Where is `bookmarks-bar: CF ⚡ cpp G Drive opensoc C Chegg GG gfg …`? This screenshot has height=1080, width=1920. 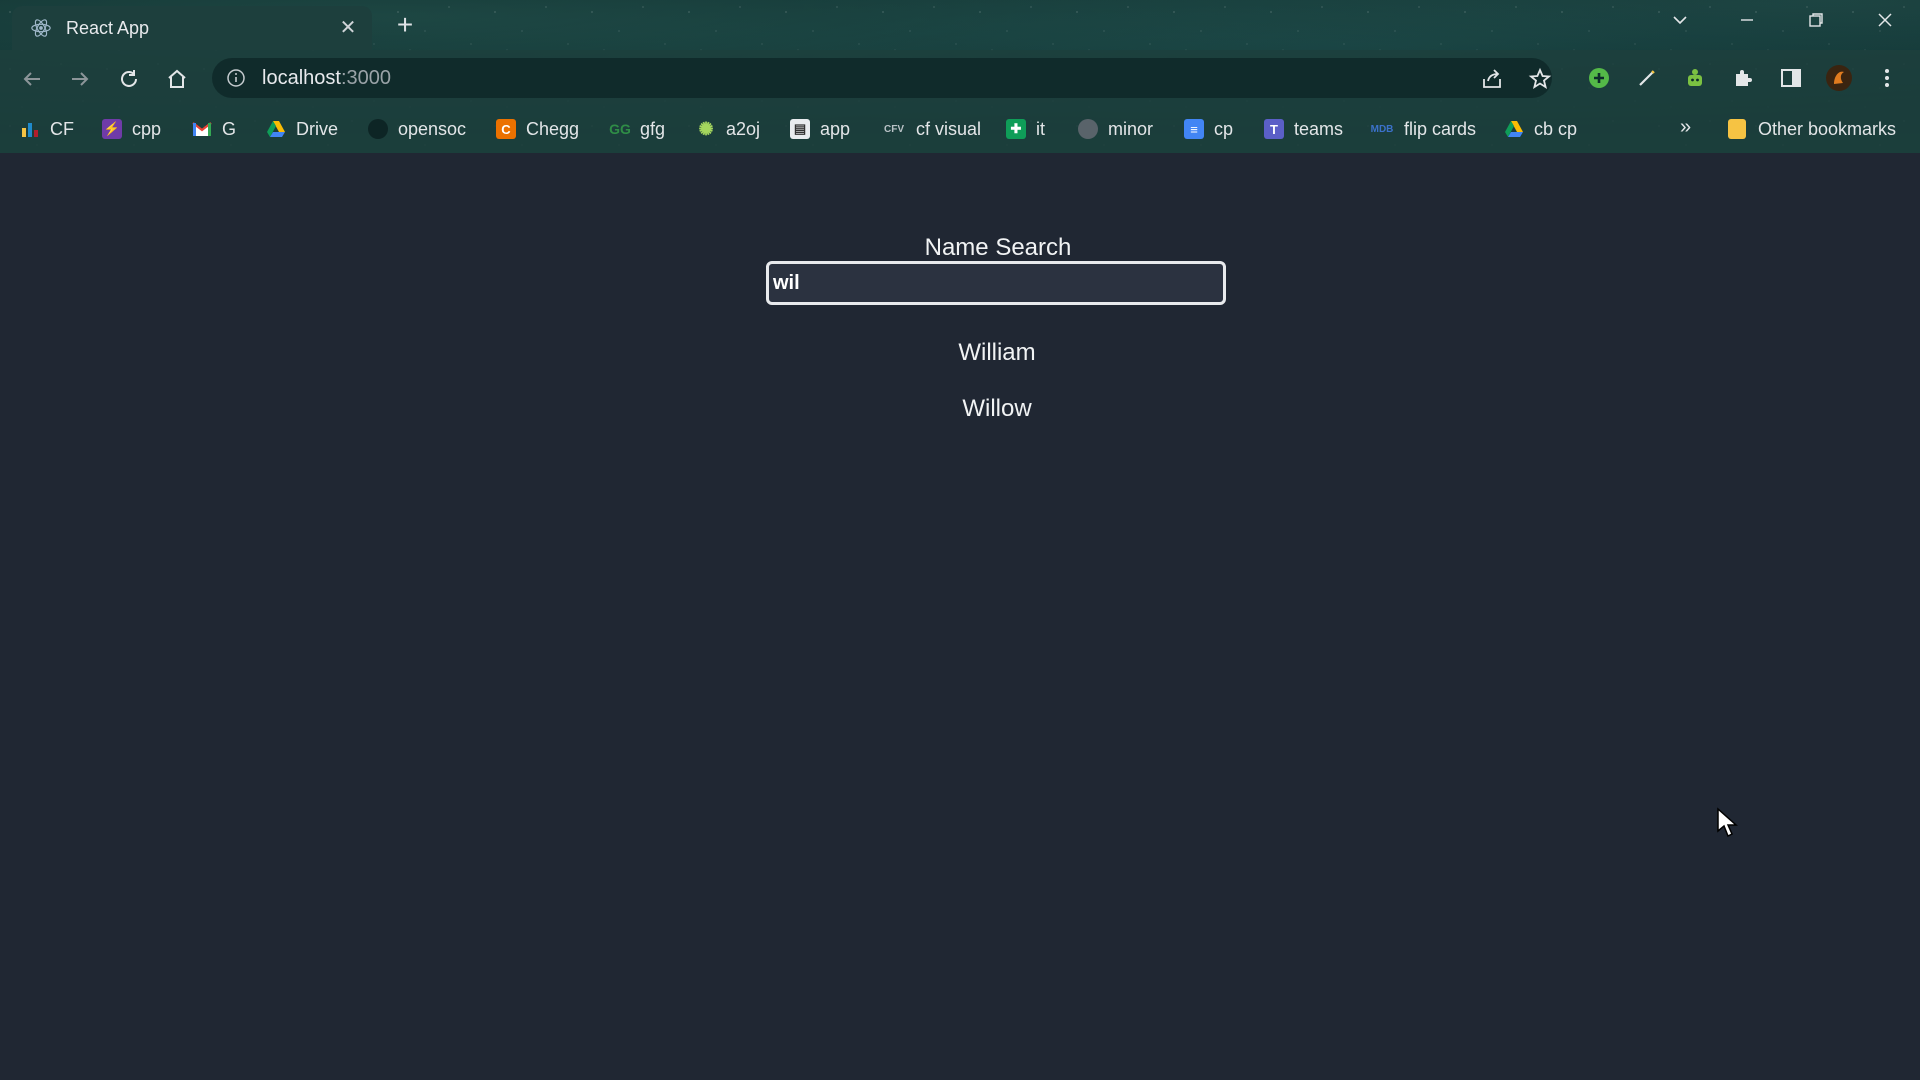
bookmarks-bar: CF ⚡ cpp G Drive opensoc C Chegg GG gfg … is located at coordinates (960, 129).